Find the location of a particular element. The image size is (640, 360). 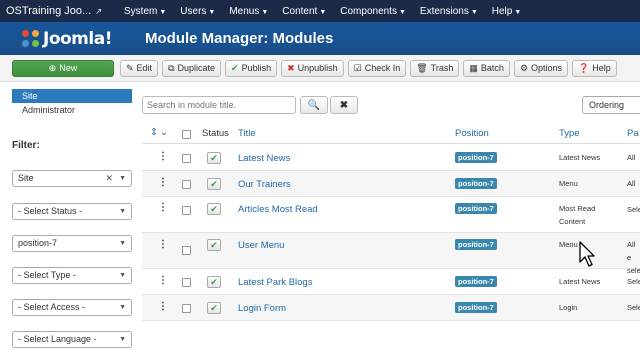

new-button: ⊕ New is located at coordinates (63, 68).